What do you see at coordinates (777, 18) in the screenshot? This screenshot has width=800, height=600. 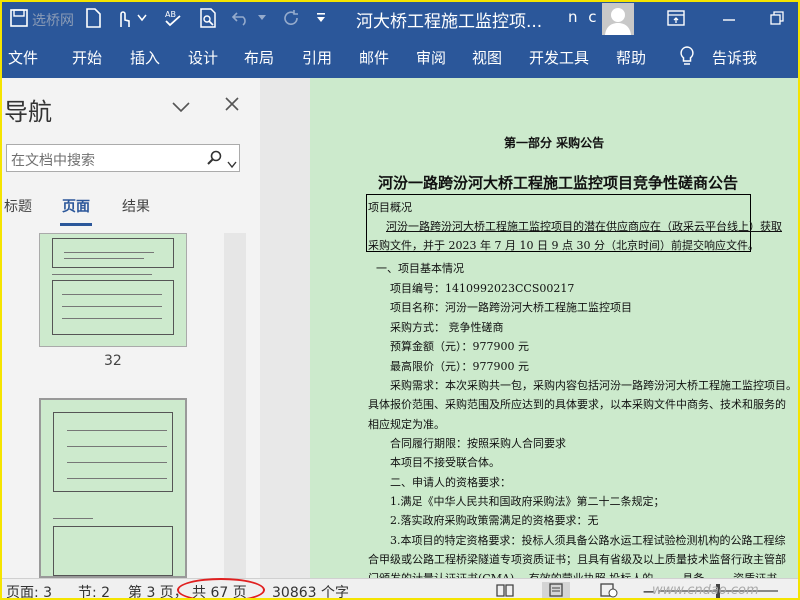 I see `restore-icon` at bounding box center [777, 18].